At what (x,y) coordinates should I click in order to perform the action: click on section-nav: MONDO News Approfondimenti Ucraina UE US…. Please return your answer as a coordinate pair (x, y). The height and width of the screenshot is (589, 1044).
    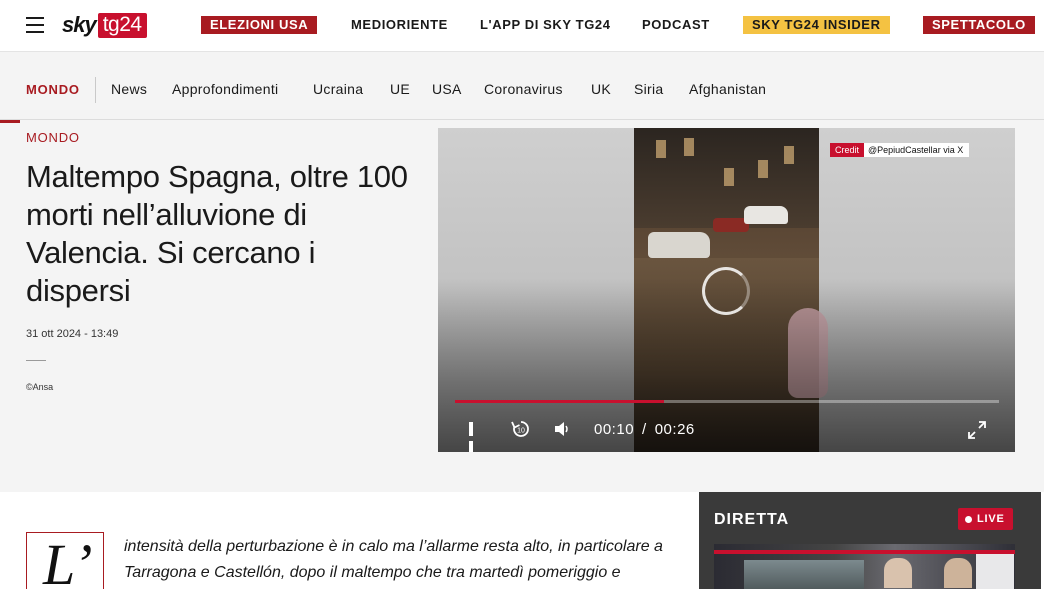
    Looking at the image, I should click on (522, 86).